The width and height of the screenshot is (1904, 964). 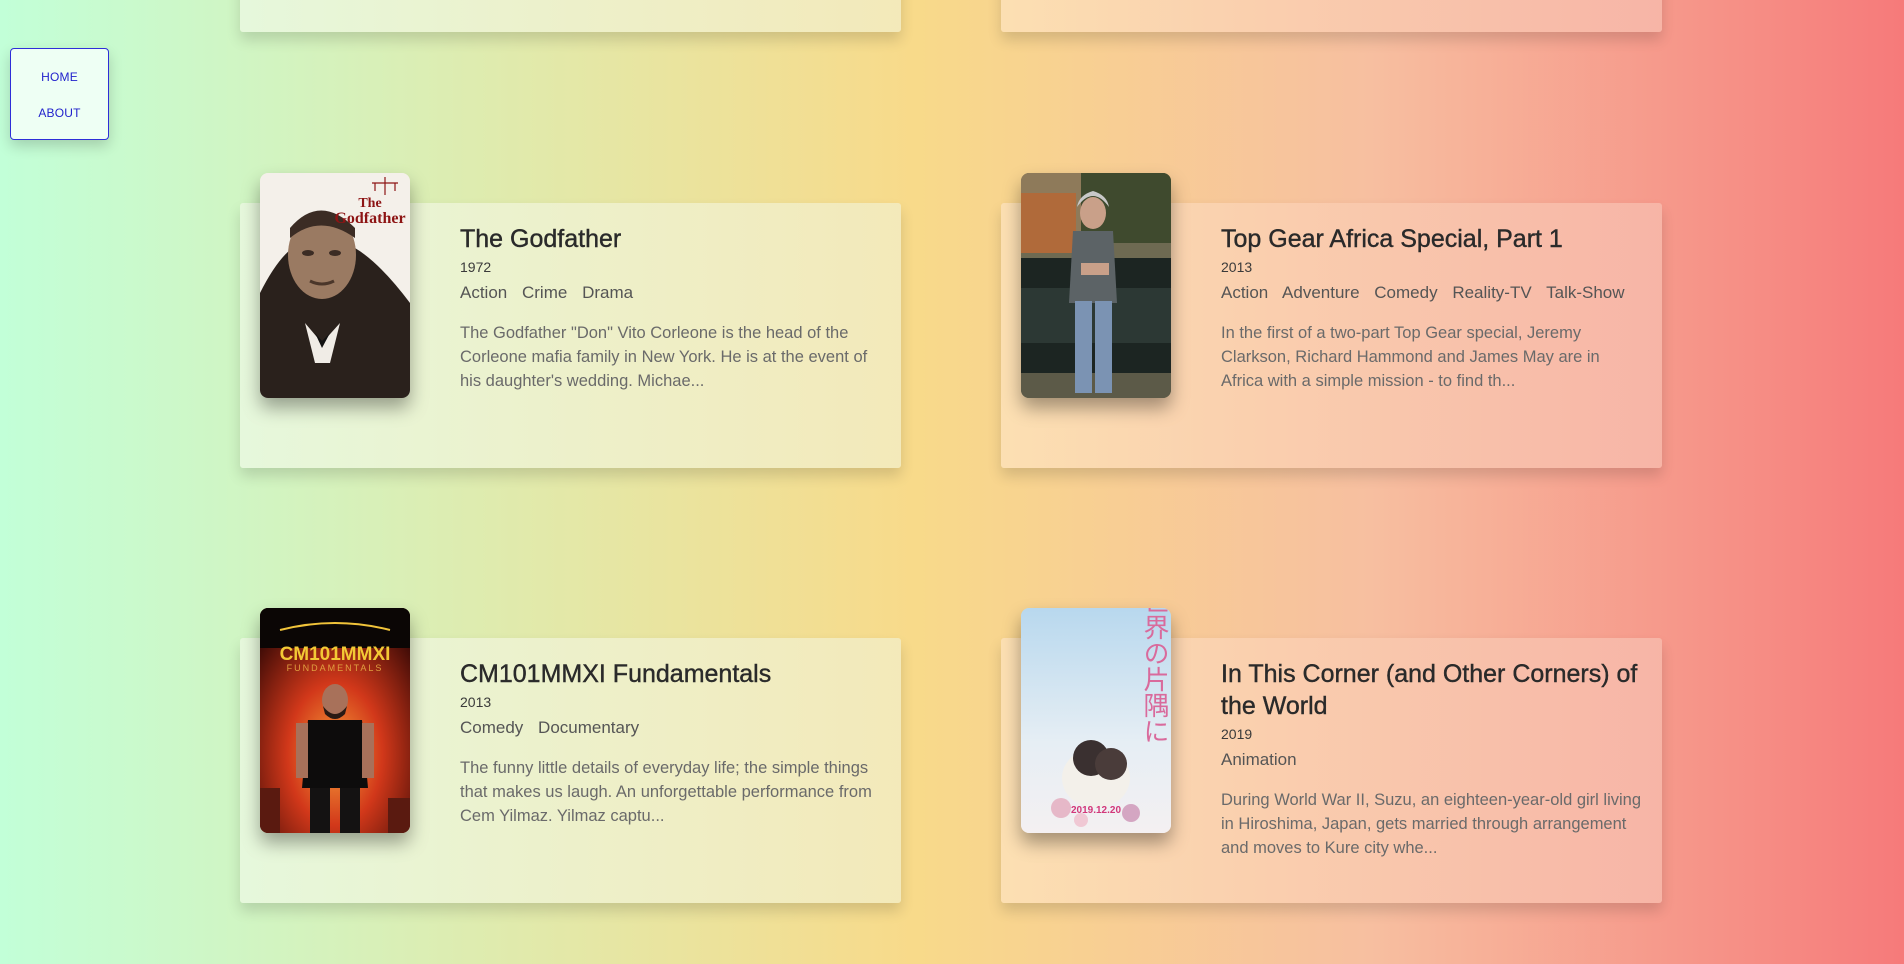 I want to click on movie-genres: Animation, so click(x=1432, y=760).